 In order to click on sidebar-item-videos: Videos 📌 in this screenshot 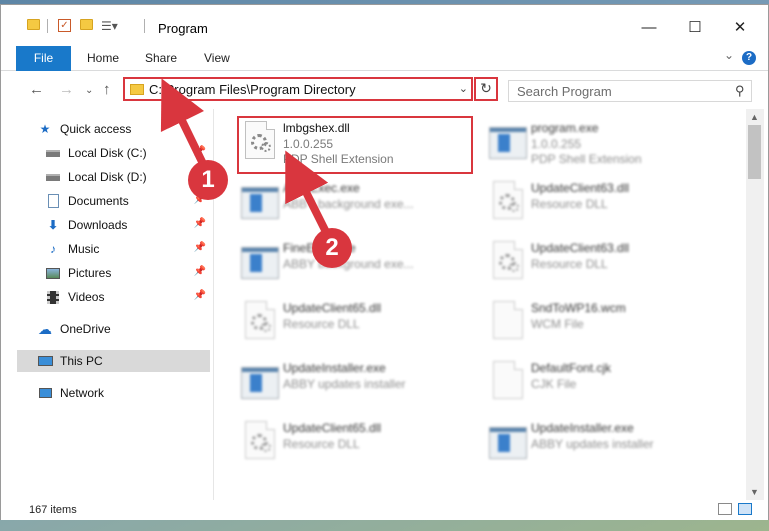, I will do `click(127, 297)`.